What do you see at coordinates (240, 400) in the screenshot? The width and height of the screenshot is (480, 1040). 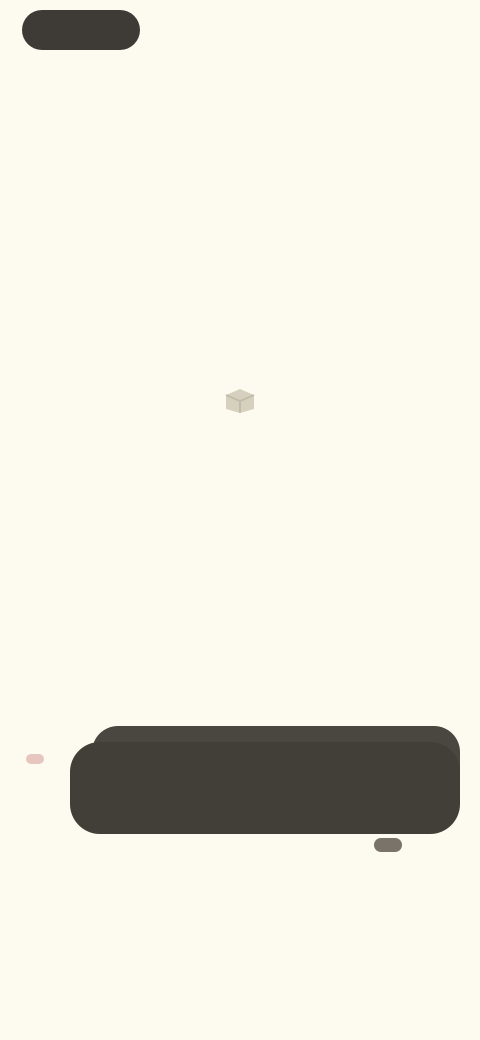 I see `empty-box-icon` at bounding box center [240, 400].